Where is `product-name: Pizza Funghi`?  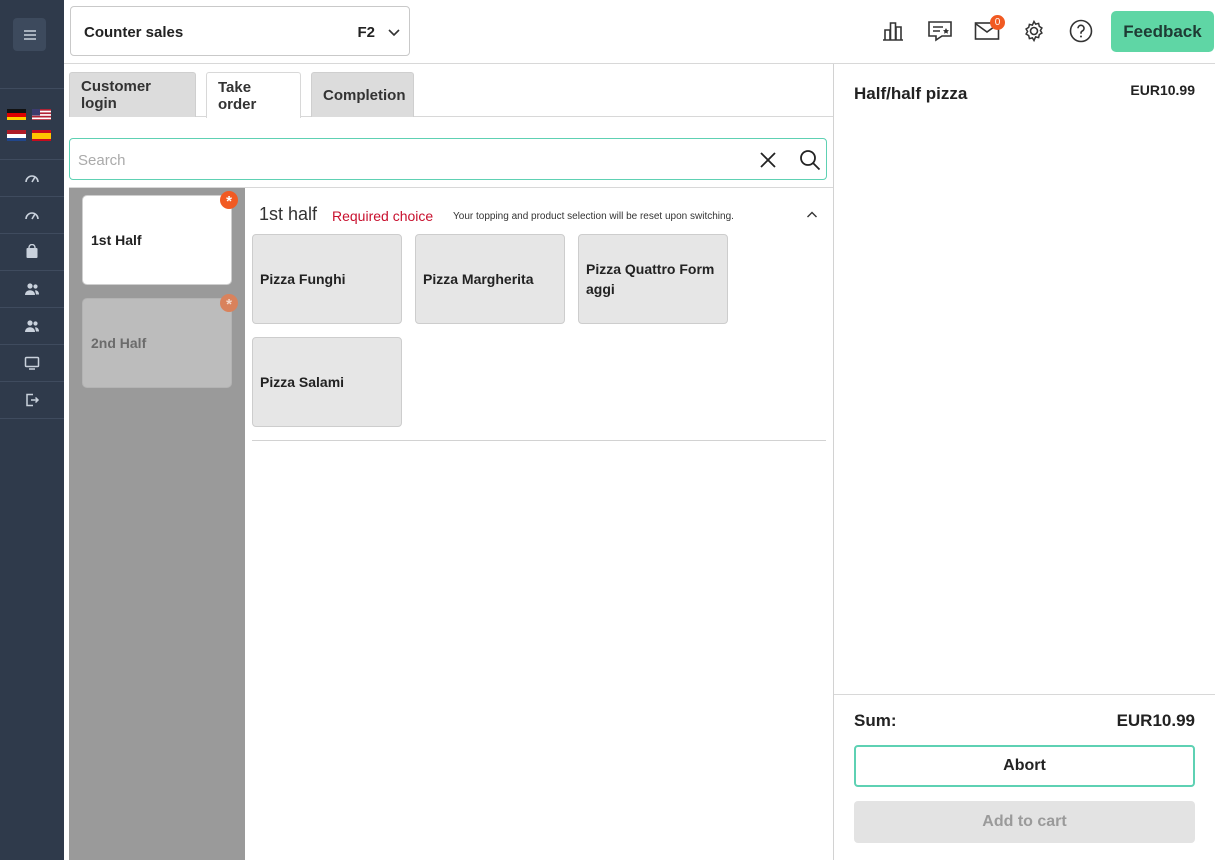
product-name: Pizza Funghi is located at coordinates (303, 279).